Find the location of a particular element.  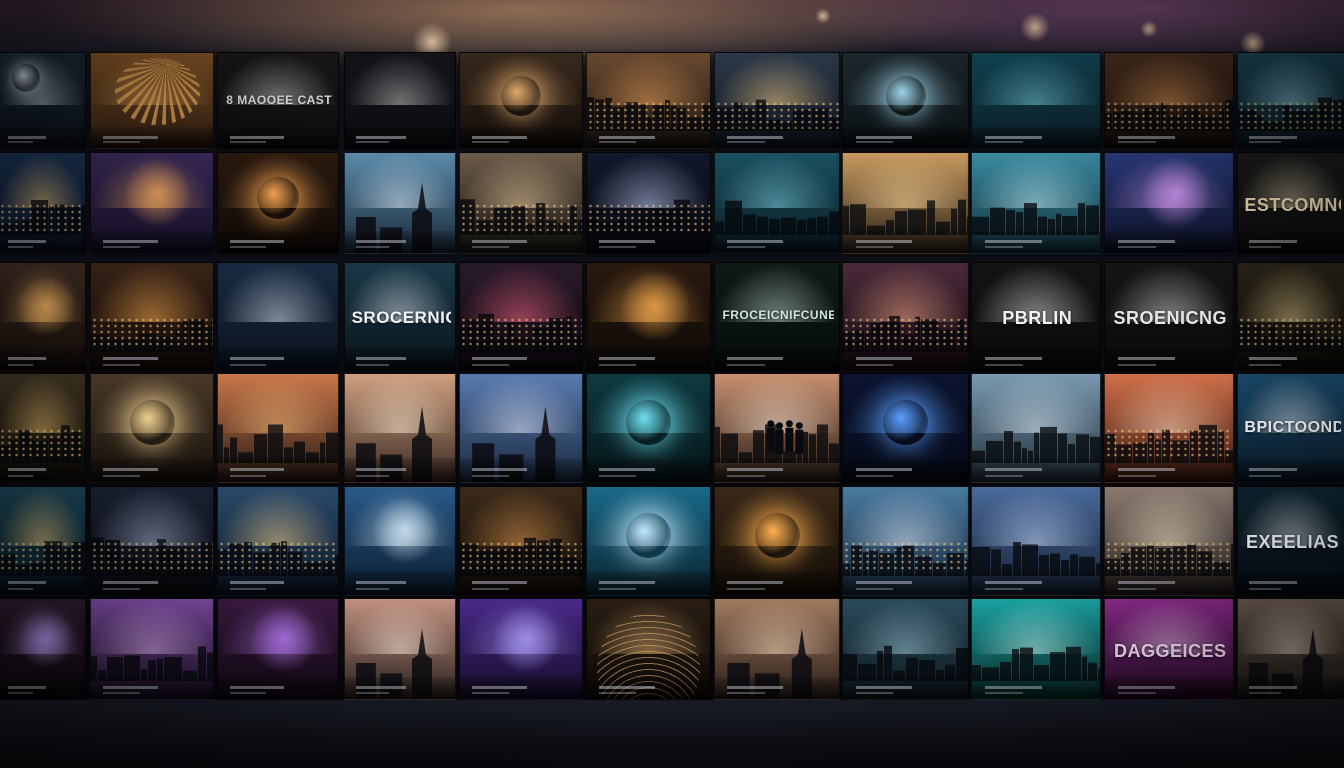

sky-glow is located at coordinates (400, 79).